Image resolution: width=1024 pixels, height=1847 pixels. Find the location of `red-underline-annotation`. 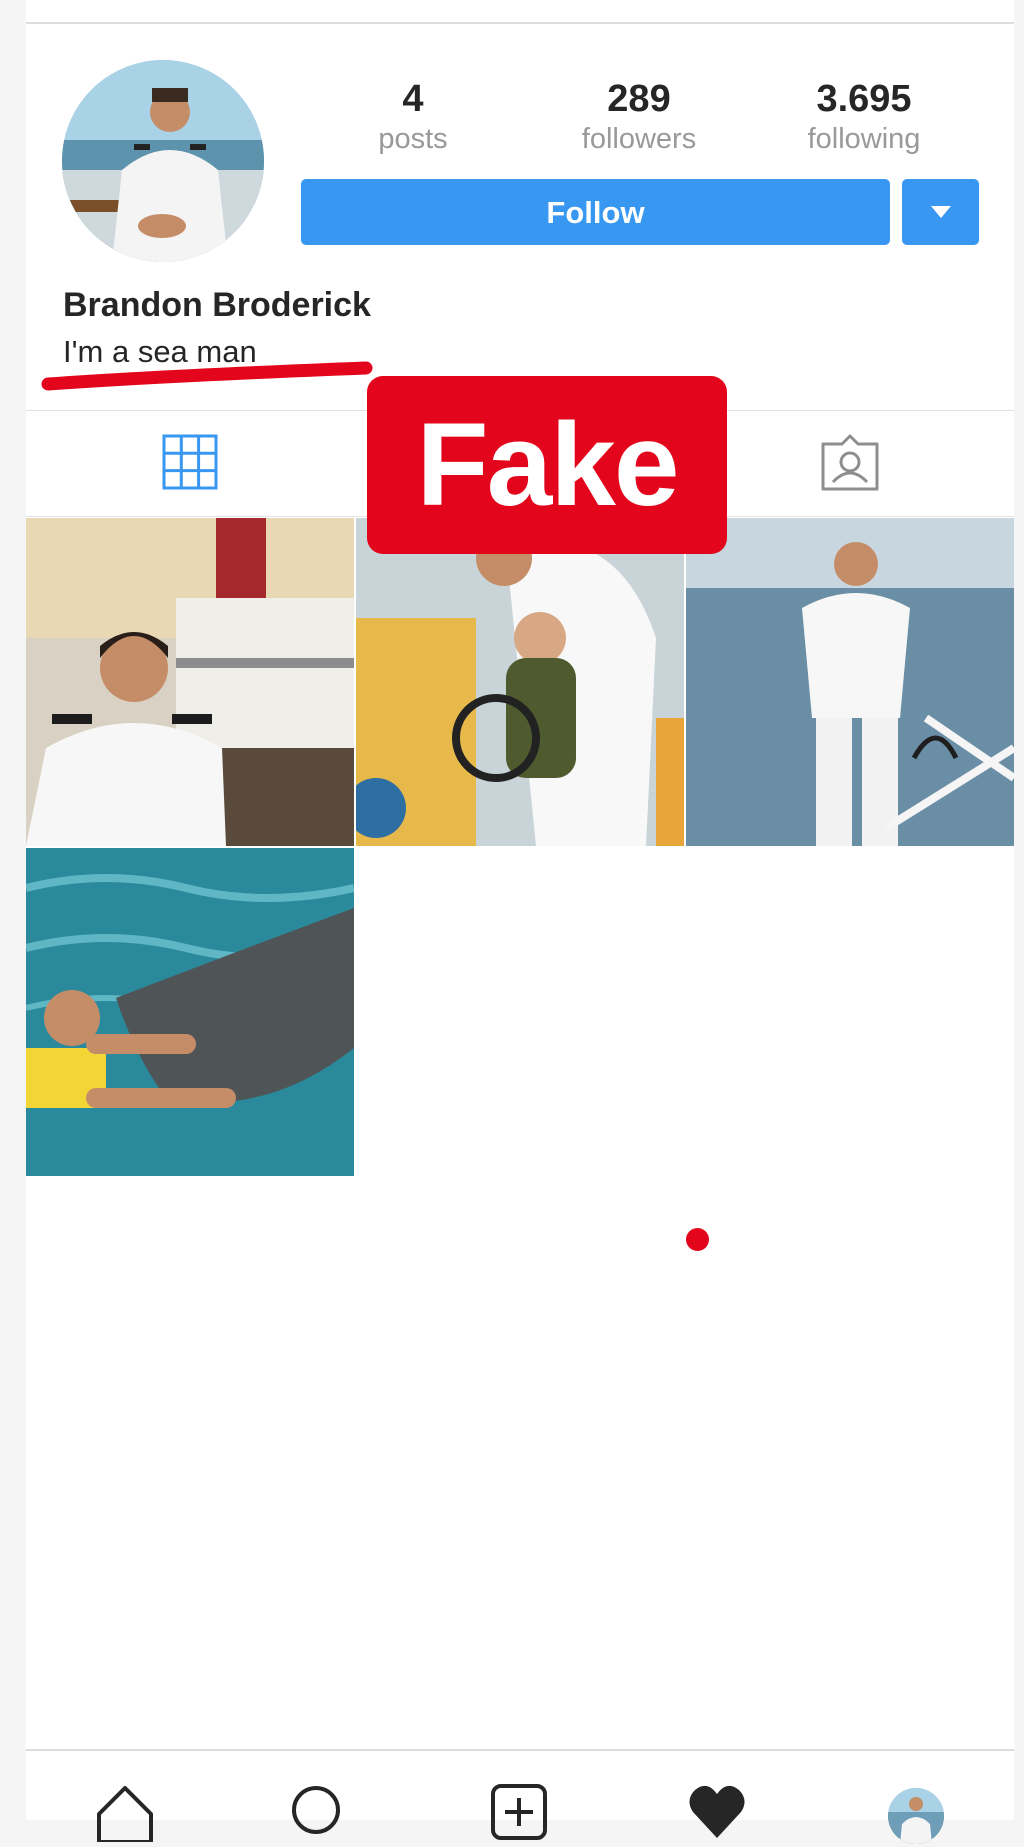

red-underline-annotation is located at coordinates (207, 376).